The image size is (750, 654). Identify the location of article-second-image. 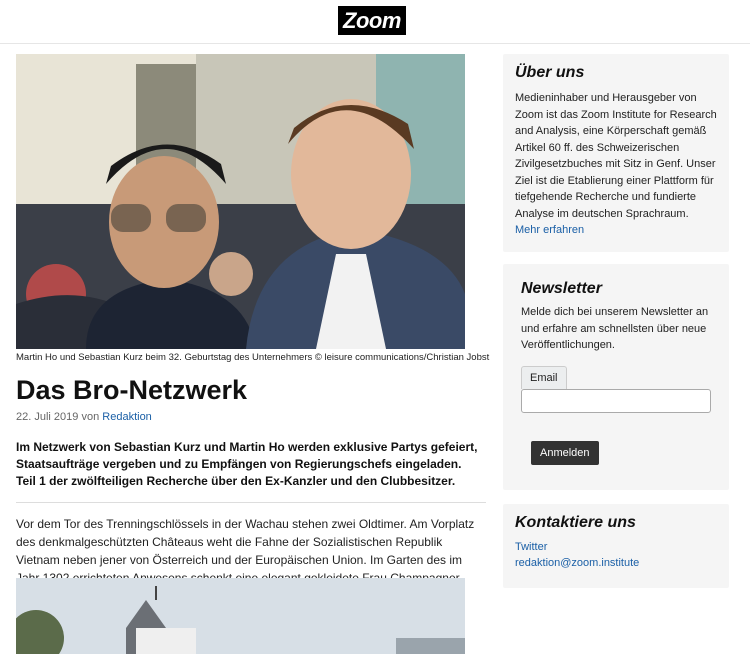
(240, 616).